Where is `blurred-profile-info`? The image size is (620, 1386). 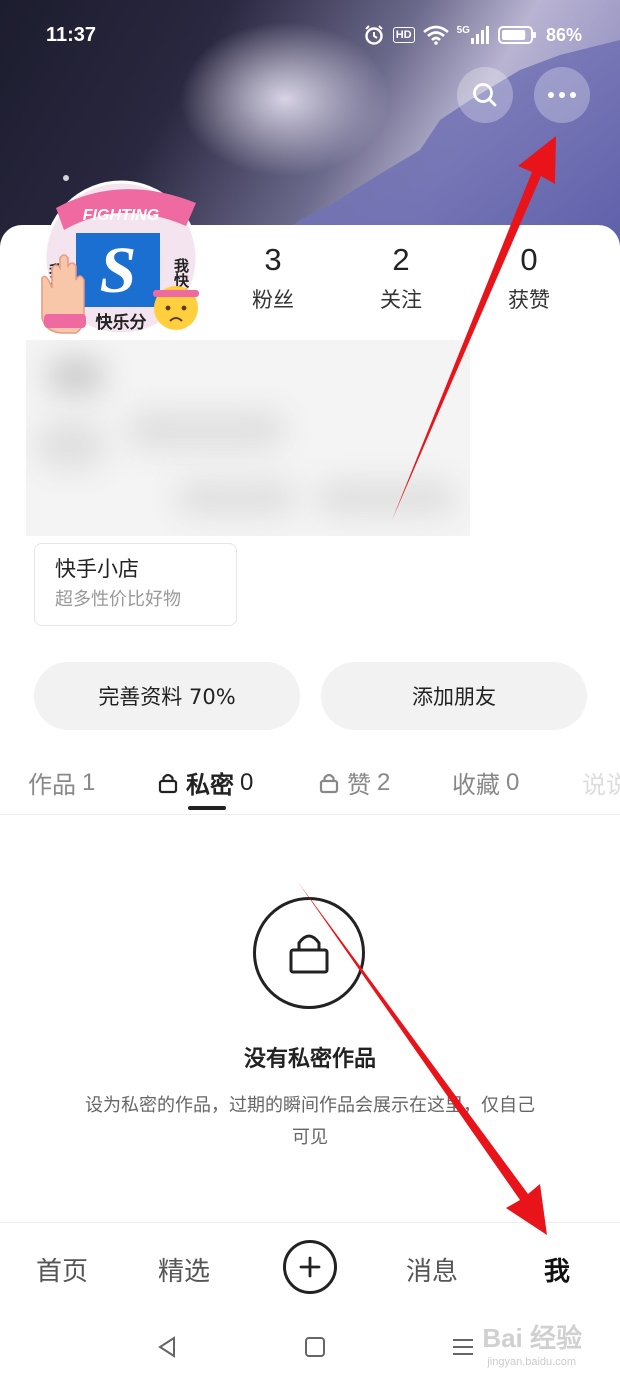
blurred-profile-info is located at coordinates (248, 438).